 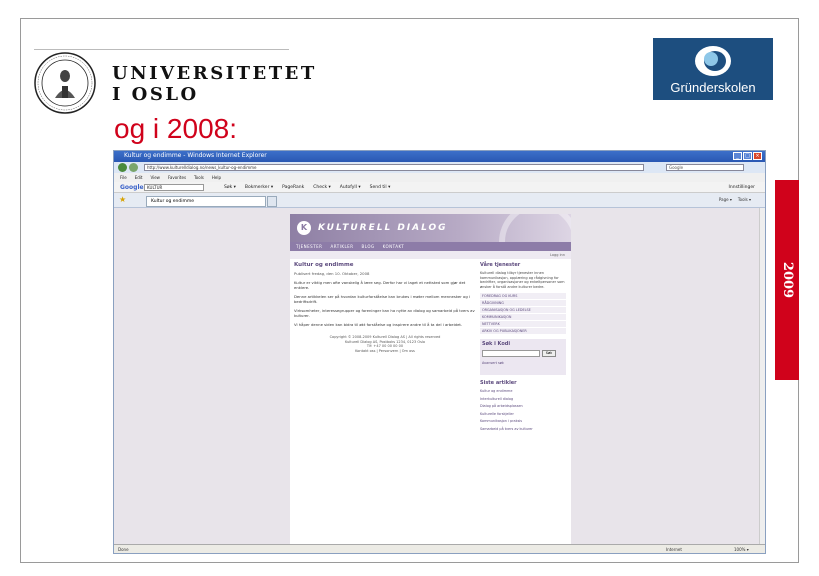 What do you see at coordinates (385, 351) in the screenshot?
I see `footer-links: Kontakt oss | Personvern | Om oss` at bounding box center [385, 351].